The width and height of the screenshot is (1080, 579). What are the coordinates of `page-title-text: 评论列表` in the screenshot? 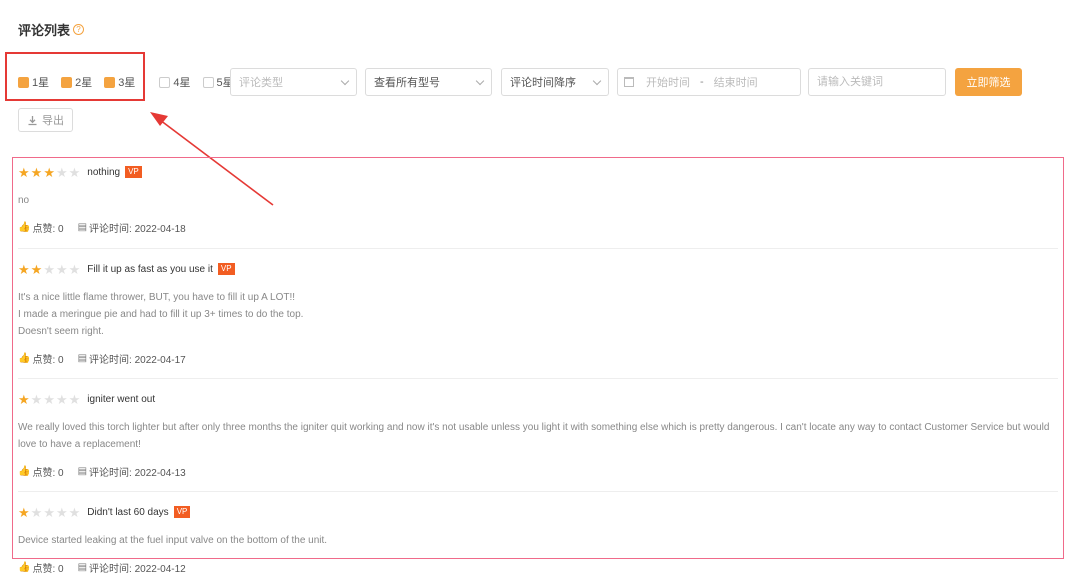 It's located at (44, 30).